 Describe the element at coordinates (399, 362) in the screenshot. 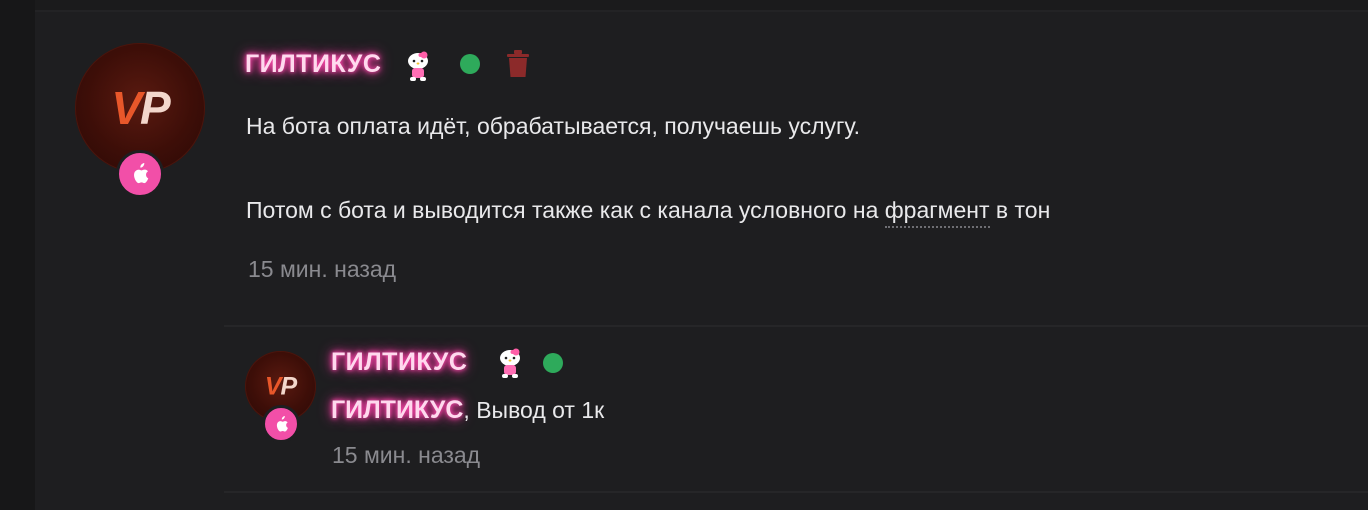

I see `reply-author-name: ГИЛТИКУС` at that location.